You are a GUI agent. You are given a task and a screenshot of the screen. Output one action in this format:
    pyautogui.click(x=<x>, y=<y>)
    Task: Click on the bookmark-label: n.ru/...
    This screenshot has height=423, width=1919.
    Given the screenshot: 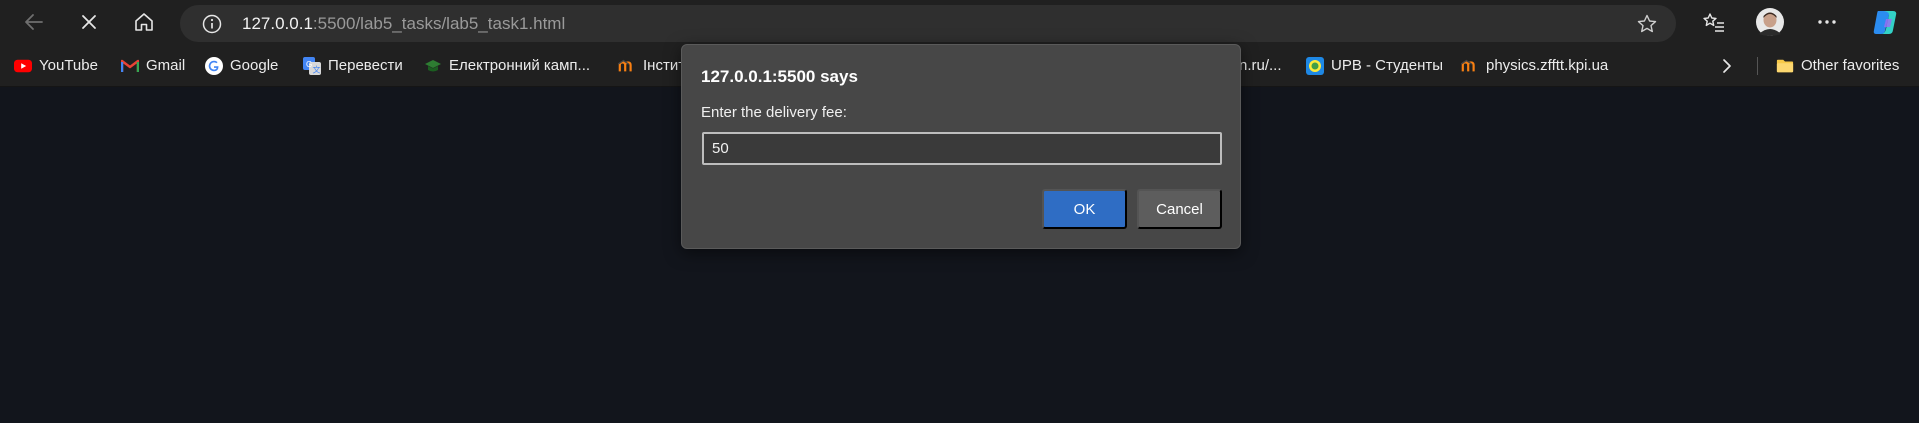 What is the action you would take?
    pyautogui.click(x=1260, y=65)
    